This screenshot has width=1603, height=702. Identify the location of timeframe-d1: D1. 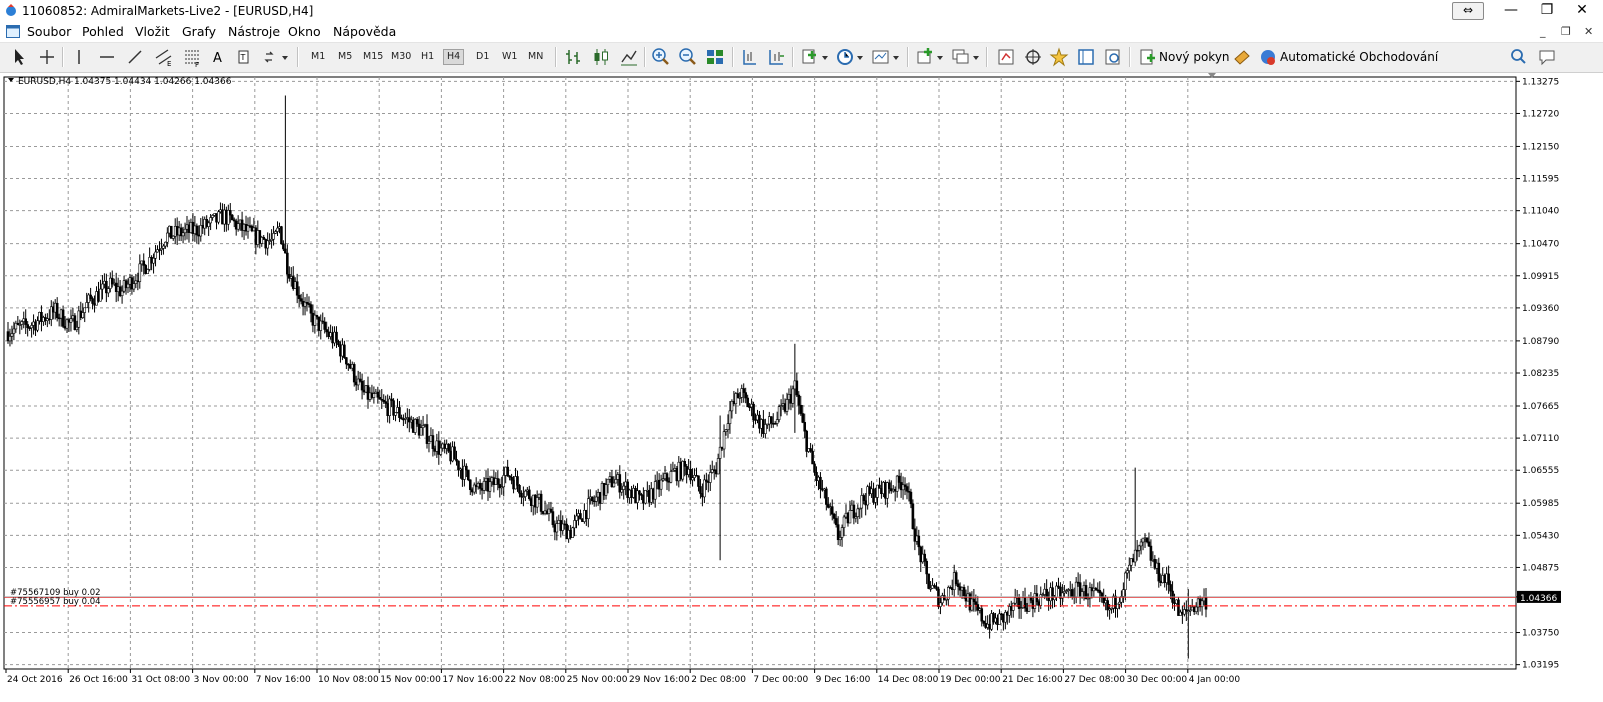
(482, 56).